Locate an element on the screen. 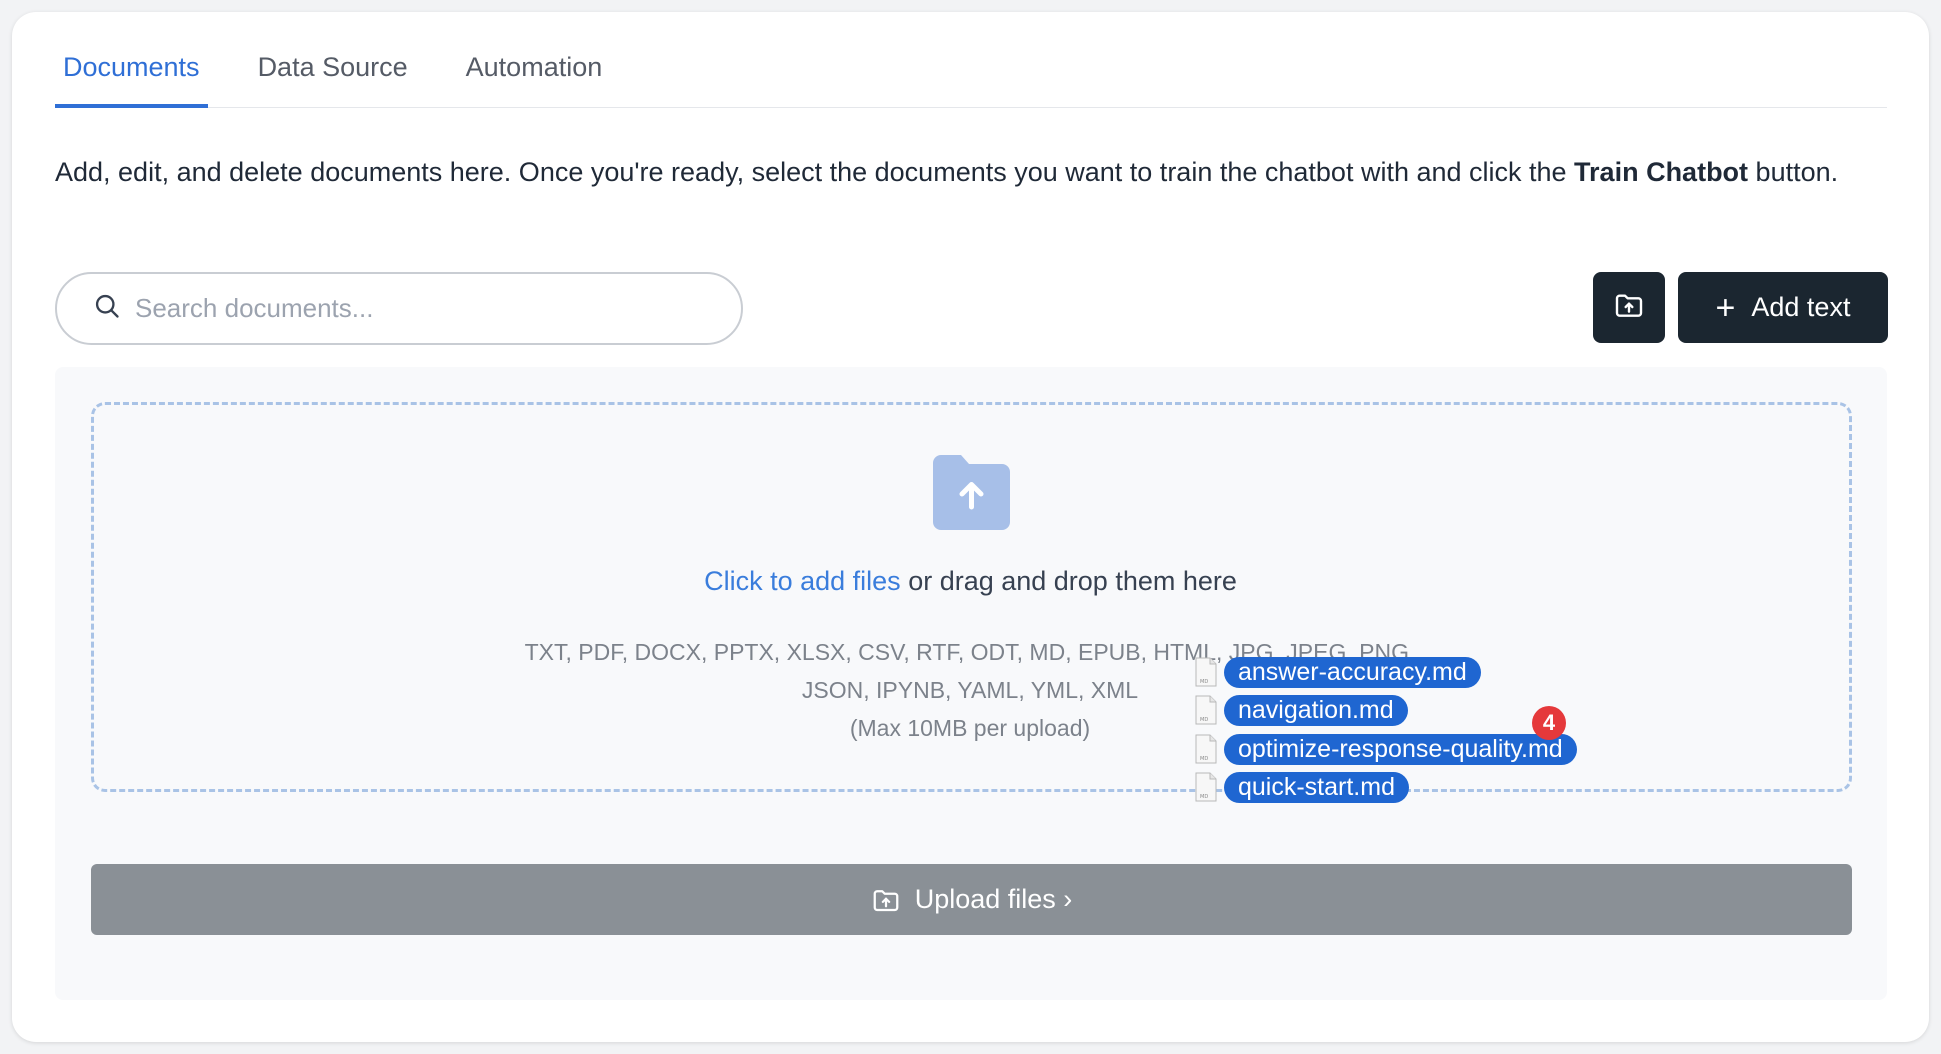 The width and height of the screenshot is (1941, 1054). upload-files-label: Upload files › is located at coordinates (993, 899).